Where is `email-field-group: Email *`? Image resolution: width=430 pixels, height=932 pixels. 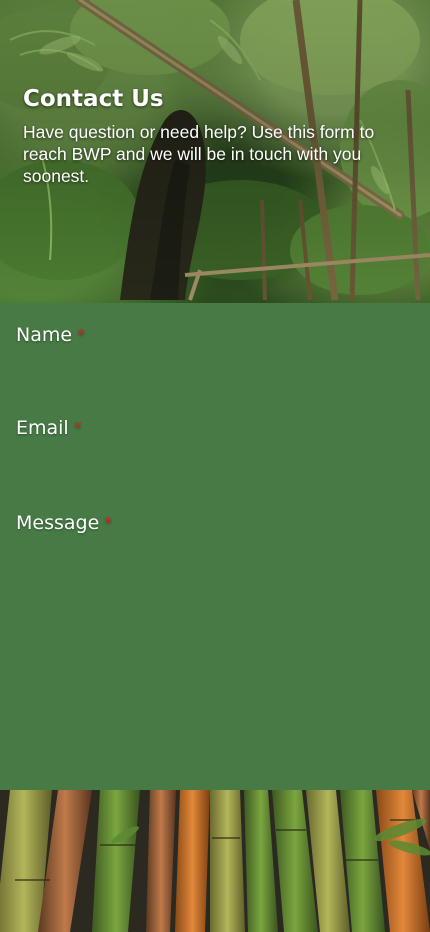 email-field-group: Email * is located at coordinates (215, 456).